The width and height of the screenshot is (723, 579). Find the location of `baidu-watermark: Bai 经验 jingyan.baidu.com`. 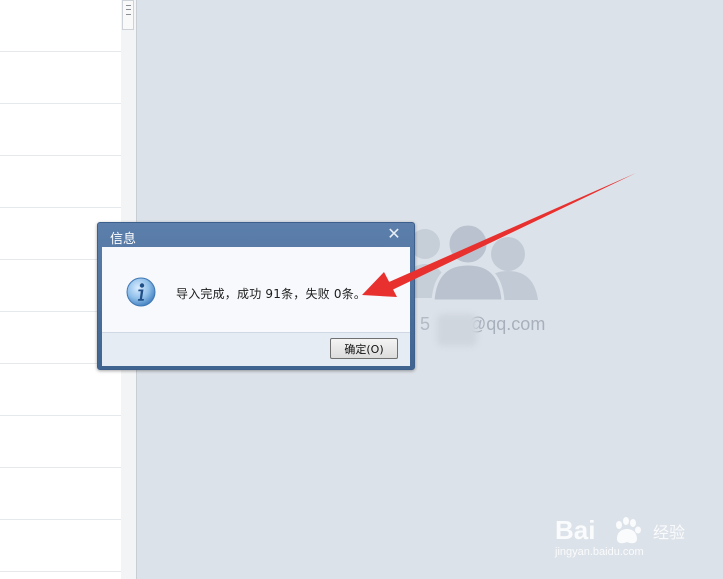

baidu-watermark: Bai 经验 jingyan.baidu.com is located at coordinates (635, 545).